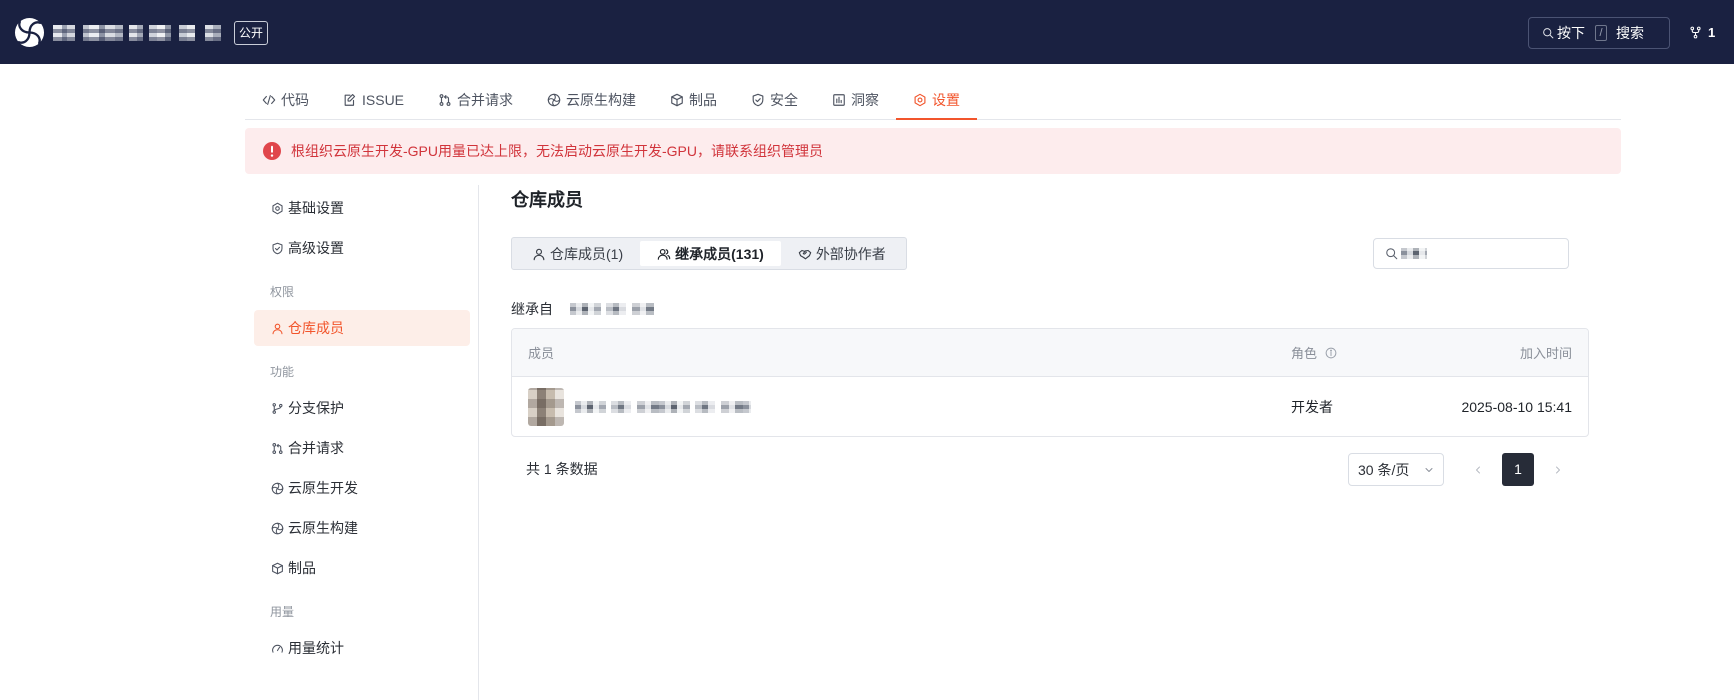 The height and width of the screenshot is (700, 1734). What do you see at coordinates (316, 648) in the screenshot?
I see `sidebar-item-label: 用量统计` at bounding box center [316, 648].